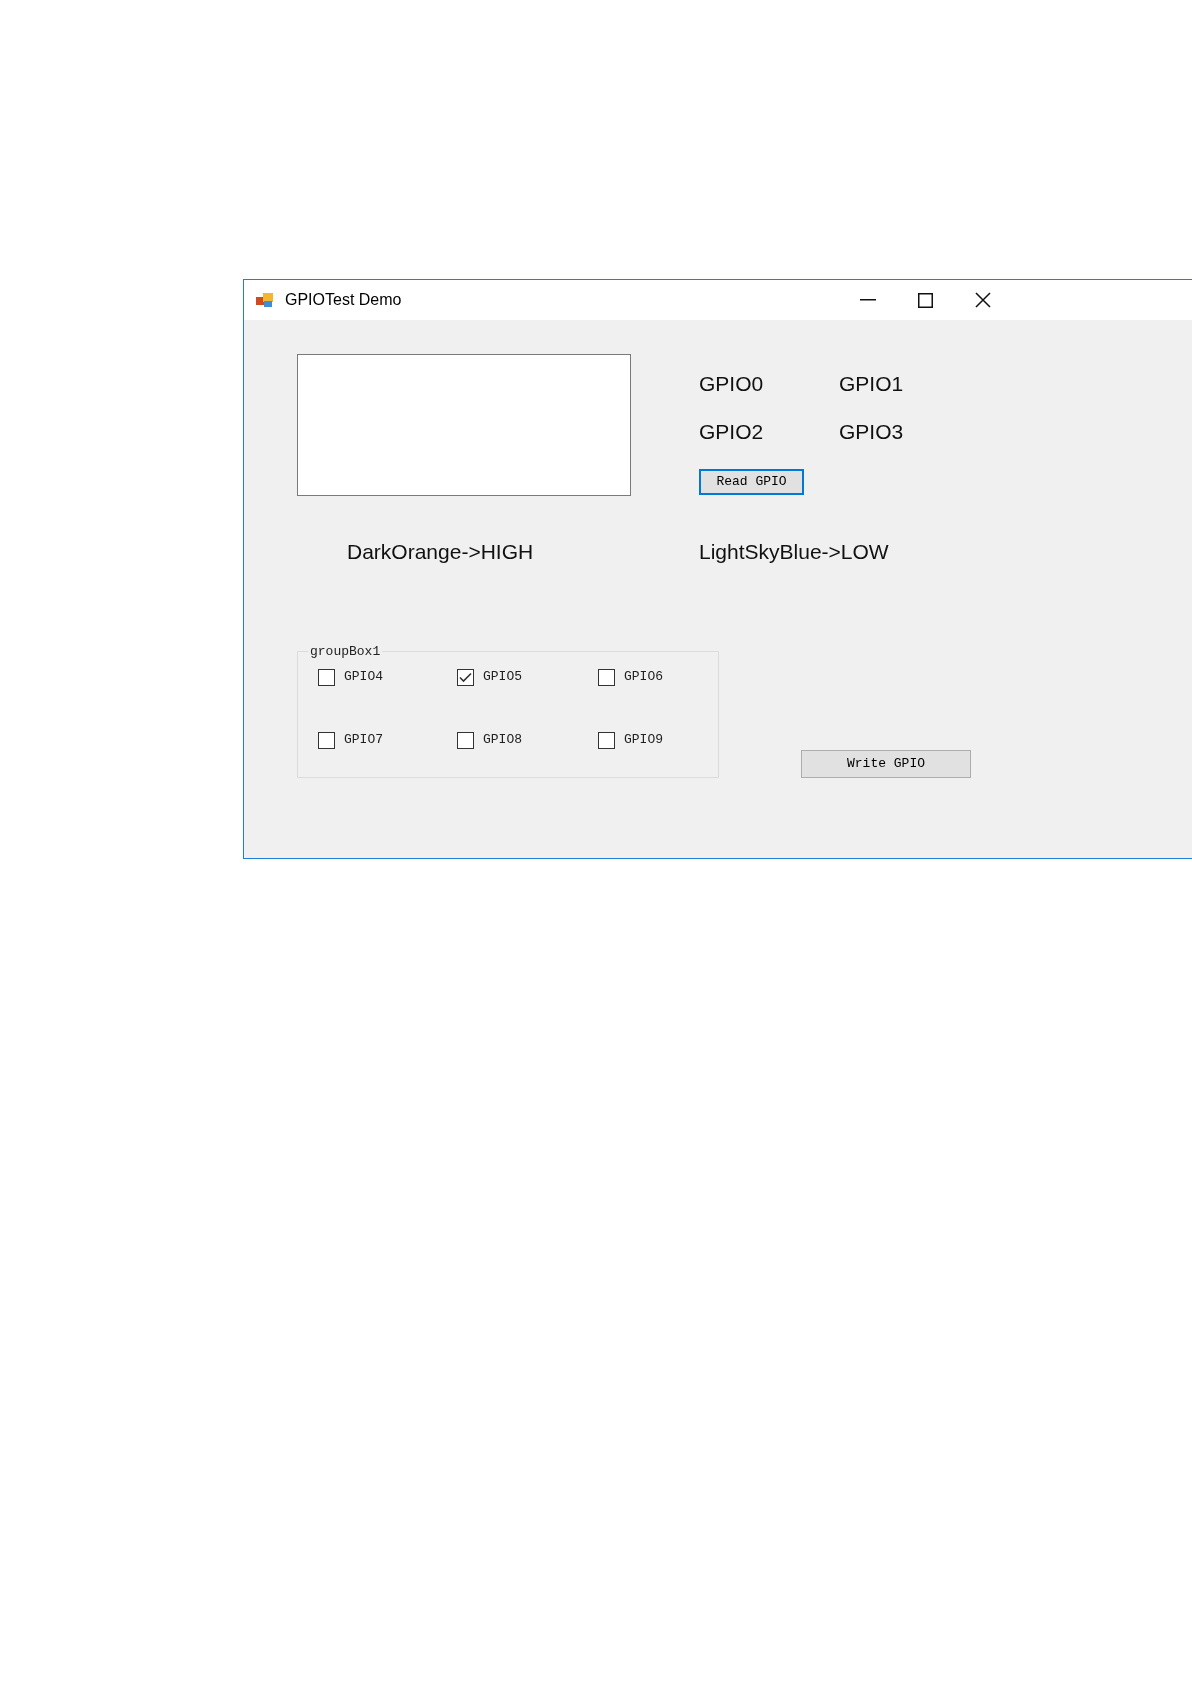  Describe the element at coordinates (630, 677) in the screenshot. I see `gpio-checkbox: GPIO6` at that location.